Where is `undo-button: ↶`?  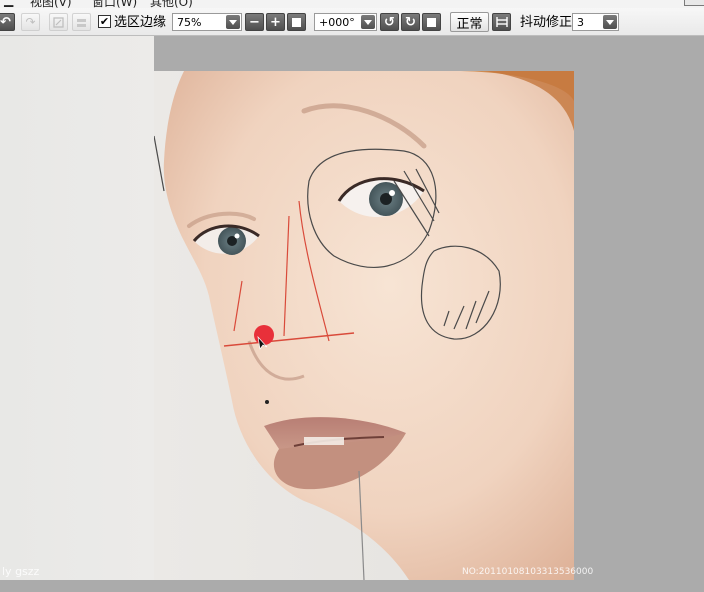
undo-button: ↶ is located at coordinates (7, 22).